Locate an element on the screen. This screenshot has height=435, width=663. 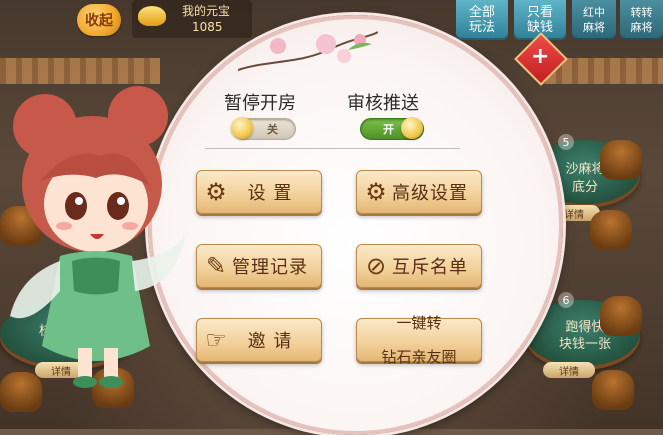
toggle-state-text: 关 is located at coordinates (272, 129).